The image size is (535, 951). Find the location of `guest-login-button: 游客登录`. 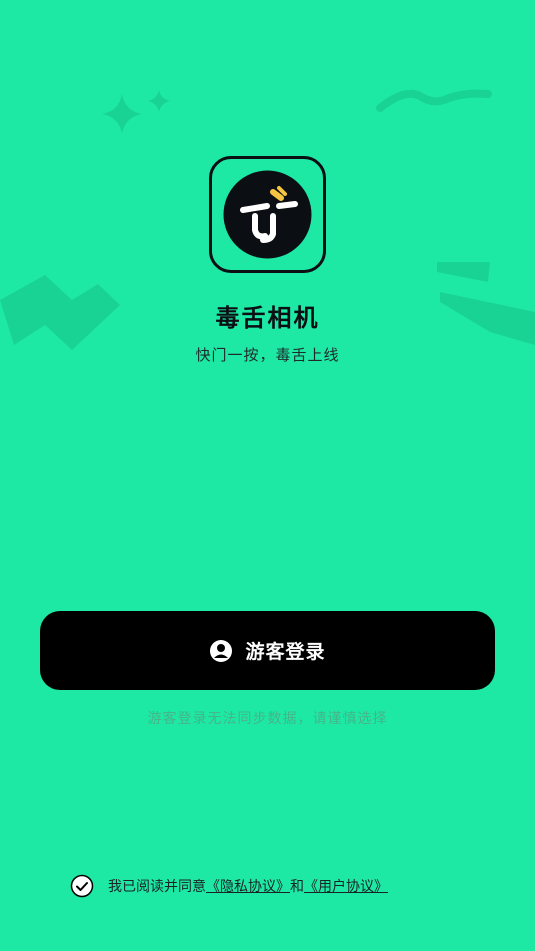

guest-login-button: 游客登录 is located at coordinates (267, 650).